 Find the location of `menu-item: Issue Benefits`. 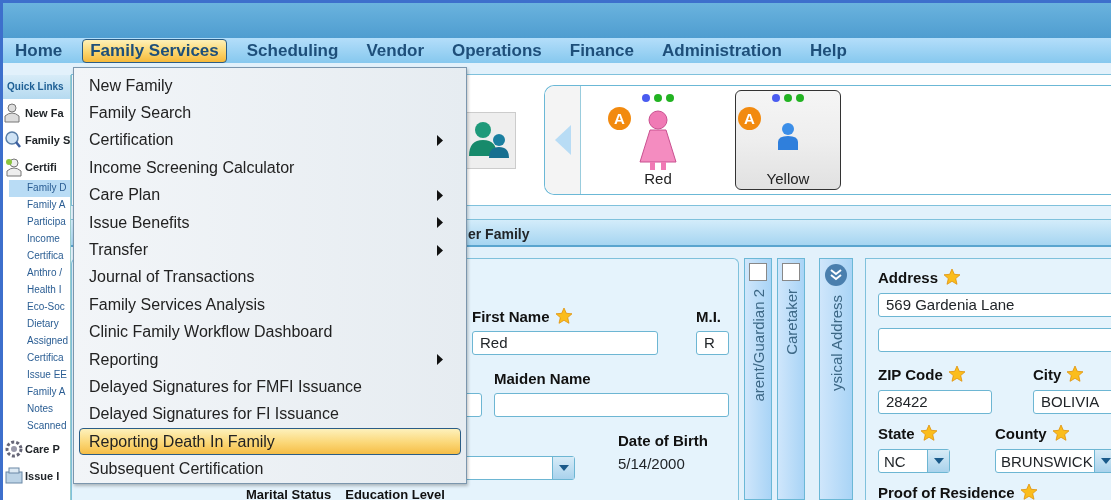

menu-item: Issue Benefits is located at coordinates (270, 222).